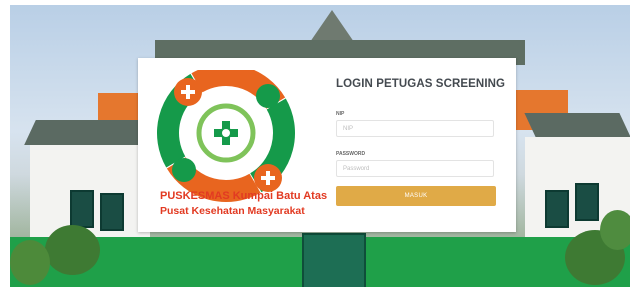  Describe the element at coordinates (577, 125) in the screenshot. I see `roof-right` at that location.